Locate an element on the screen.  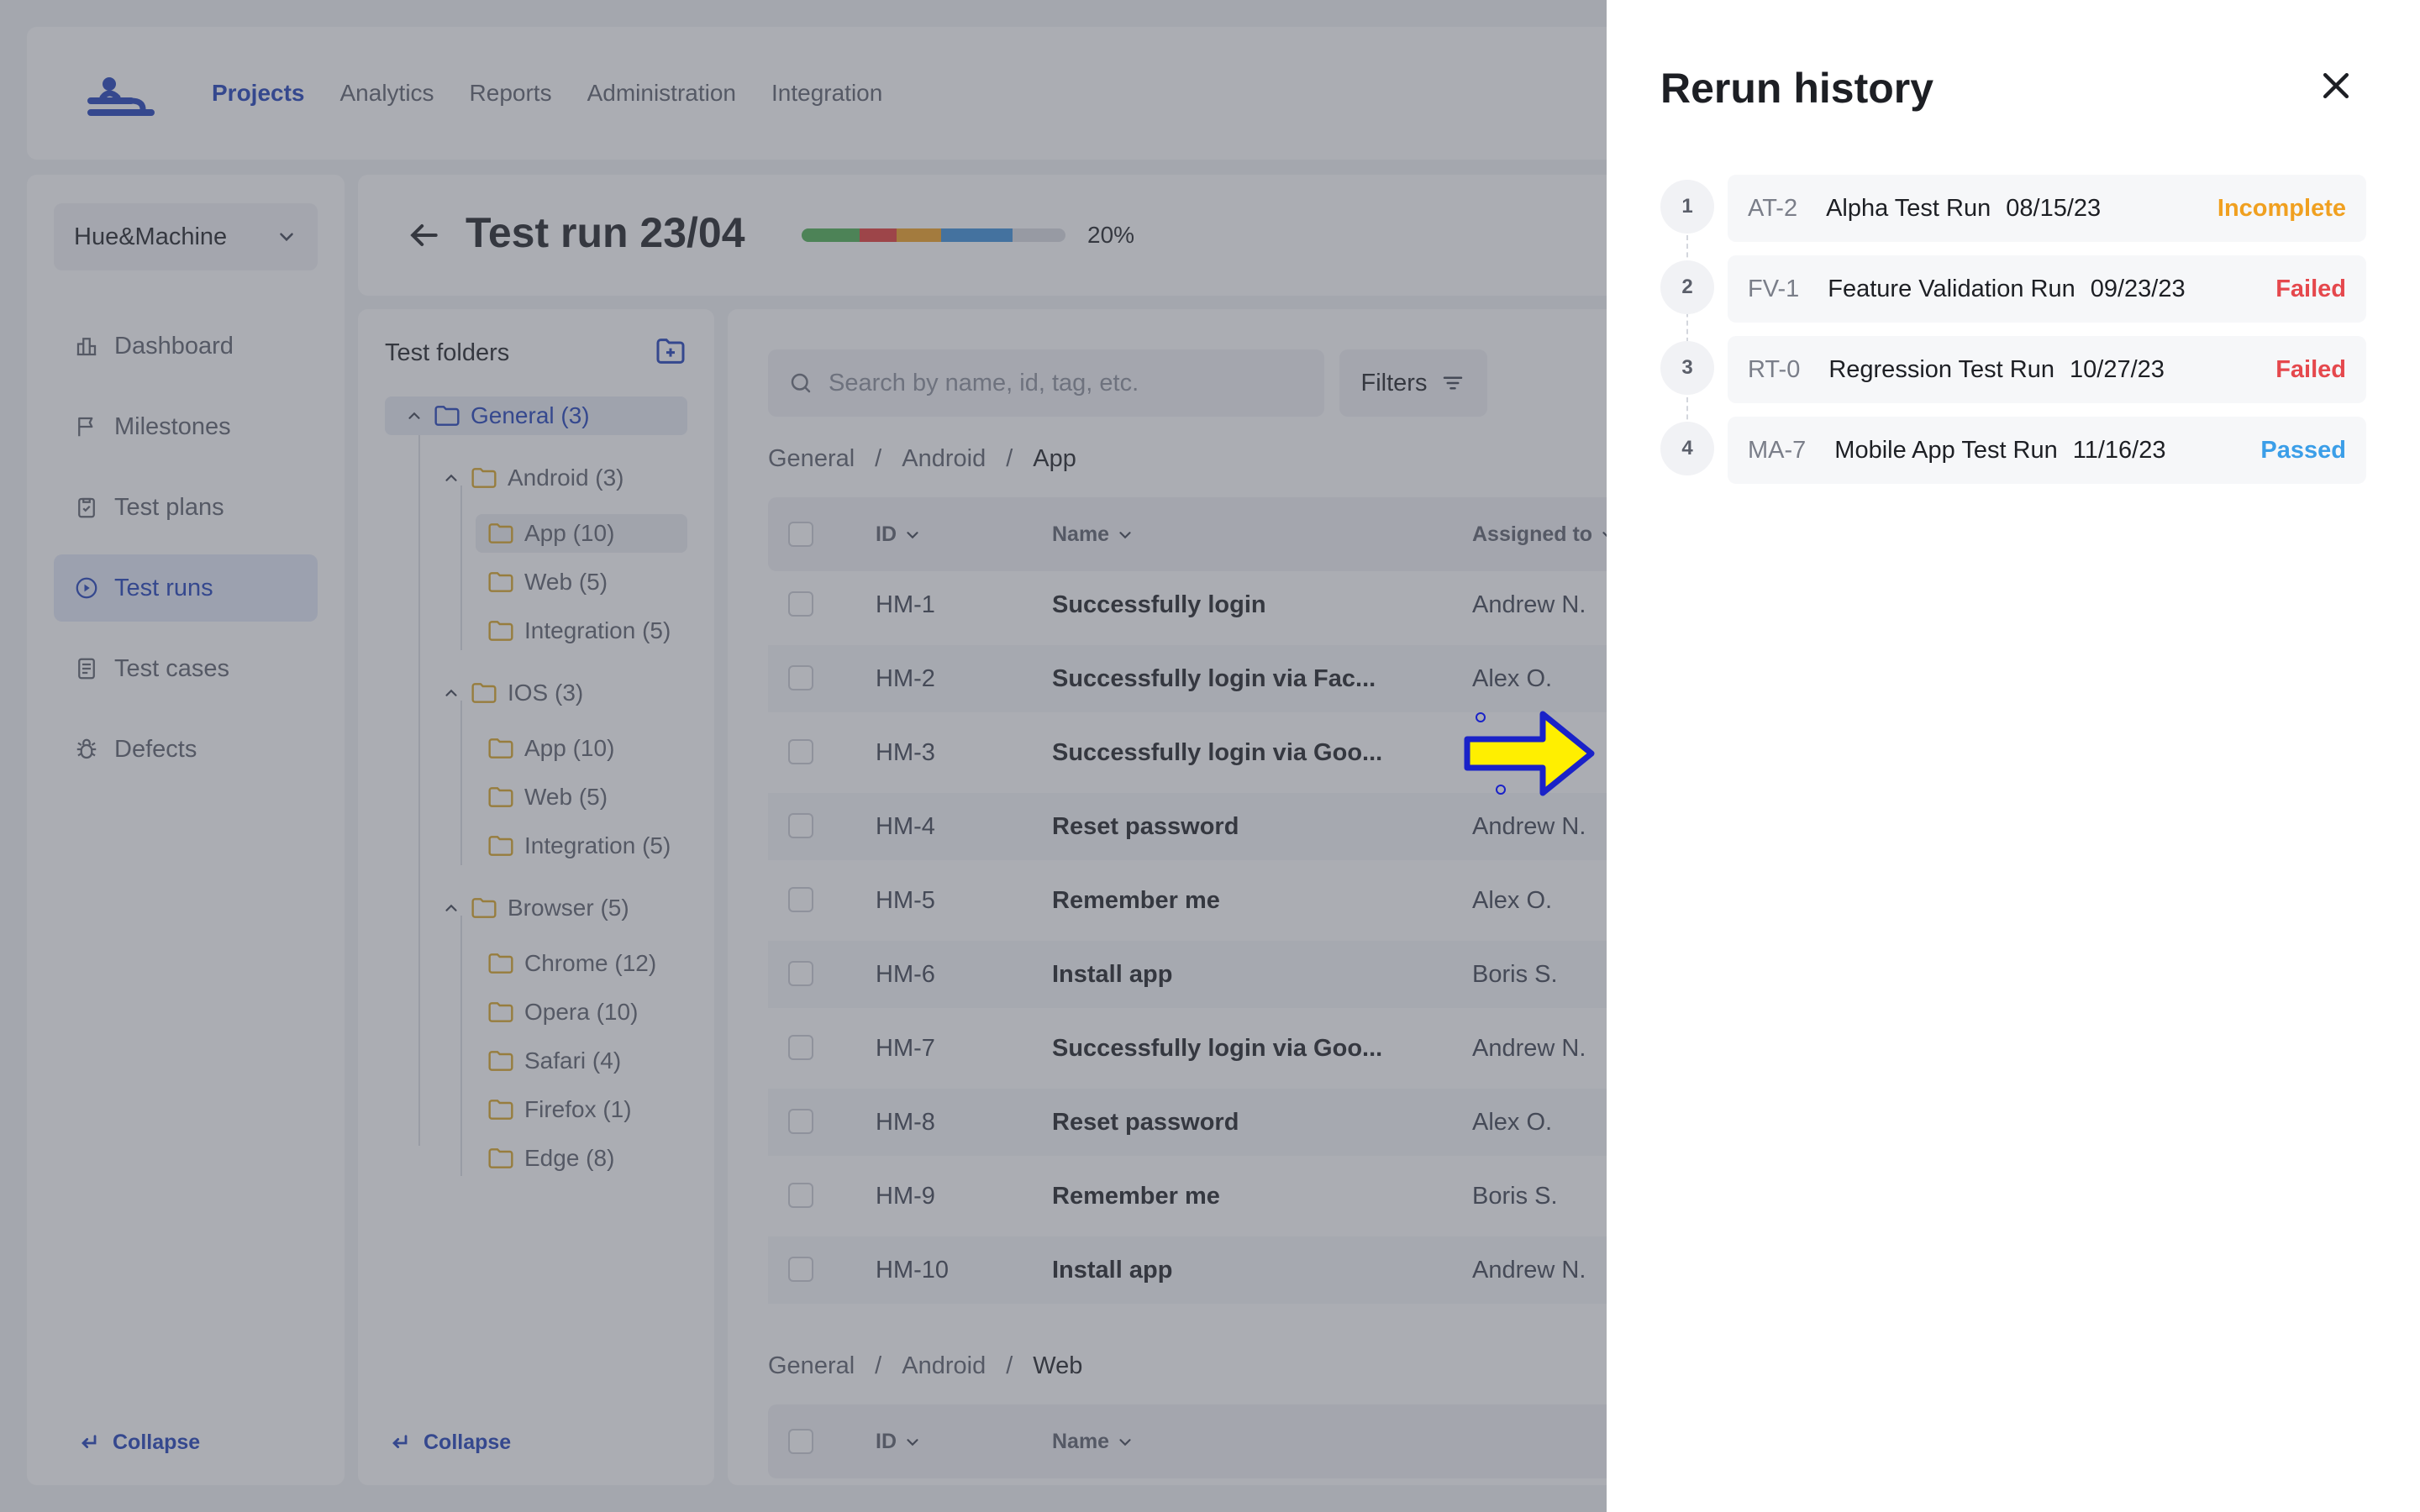
rerun-number: 1 is located at coordinates (1687, 207).